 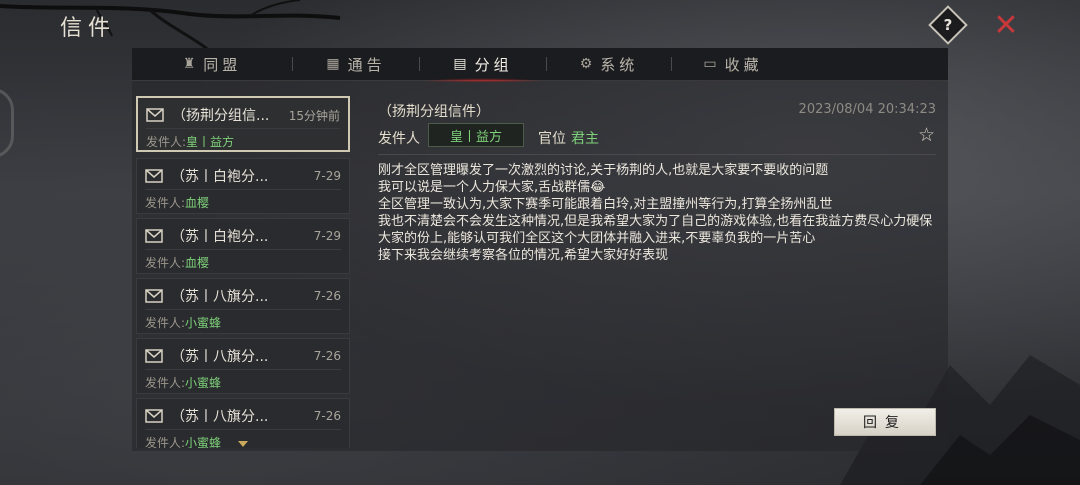 I want to click on system-gear-icon: ⚙, so click(x=586, y=64).